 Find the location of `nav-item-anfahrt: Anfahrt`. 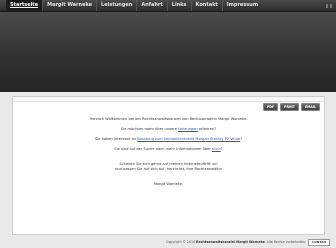

nav-item-anfahrt: Anfahrt is located at coordinates (151, 5).